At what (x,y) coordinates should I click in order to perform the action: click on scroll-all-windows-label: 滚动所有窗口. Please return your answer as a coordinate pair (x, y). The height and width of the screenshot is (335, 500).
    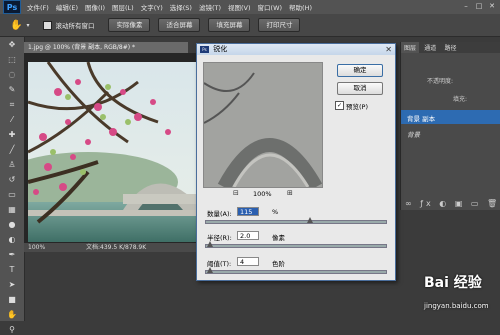
    Looking at the image, I should click on (75, 26).